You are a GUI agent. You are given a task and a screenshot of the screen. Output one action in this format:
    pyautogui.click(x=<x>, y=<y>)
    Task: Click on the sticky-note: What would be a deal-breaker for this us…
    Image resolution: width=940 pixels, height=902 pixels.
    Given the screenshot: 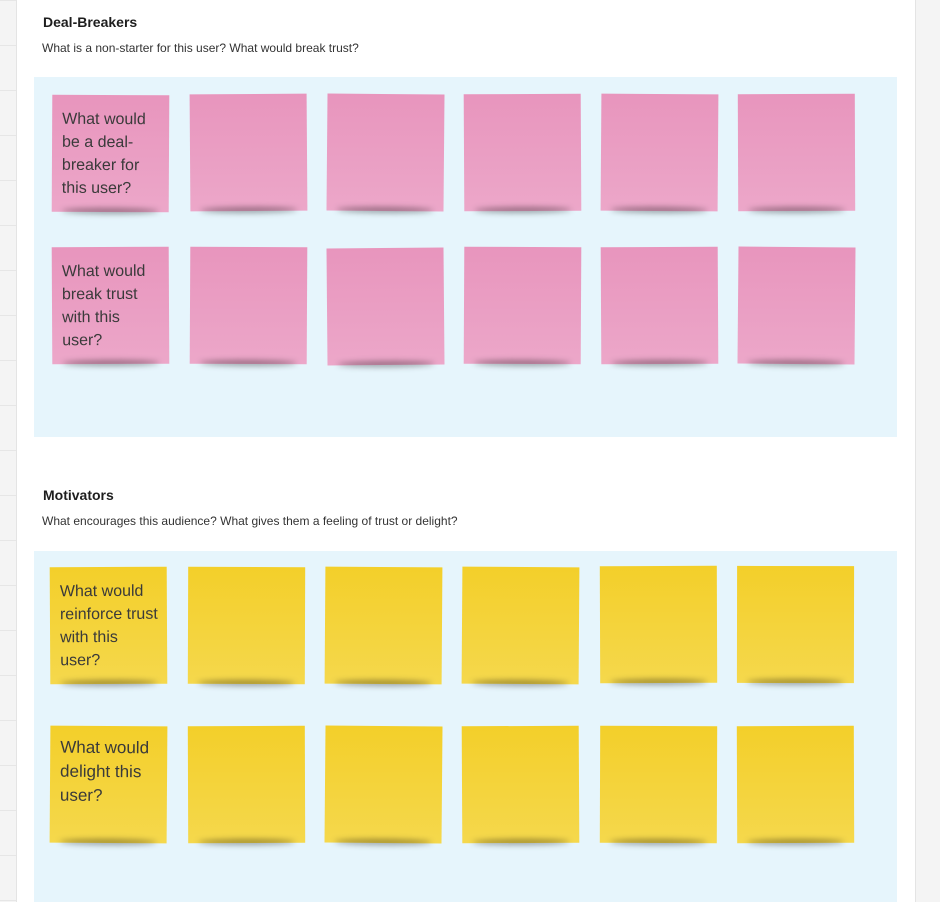 What is the action you would take?
    pyautogui.click(x=110, y=153)
    